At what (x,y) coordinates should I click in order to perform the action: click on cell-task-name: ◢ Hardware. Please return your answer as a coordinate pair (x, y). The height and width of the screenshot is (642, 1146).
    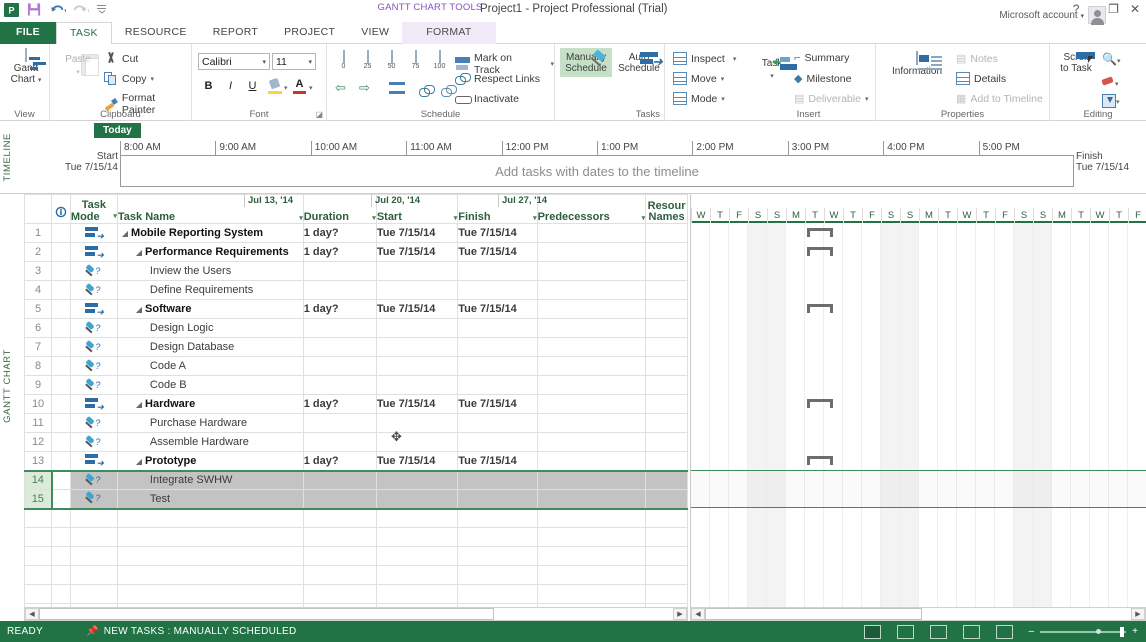
    Looking at the image, I should click on (210, 404).